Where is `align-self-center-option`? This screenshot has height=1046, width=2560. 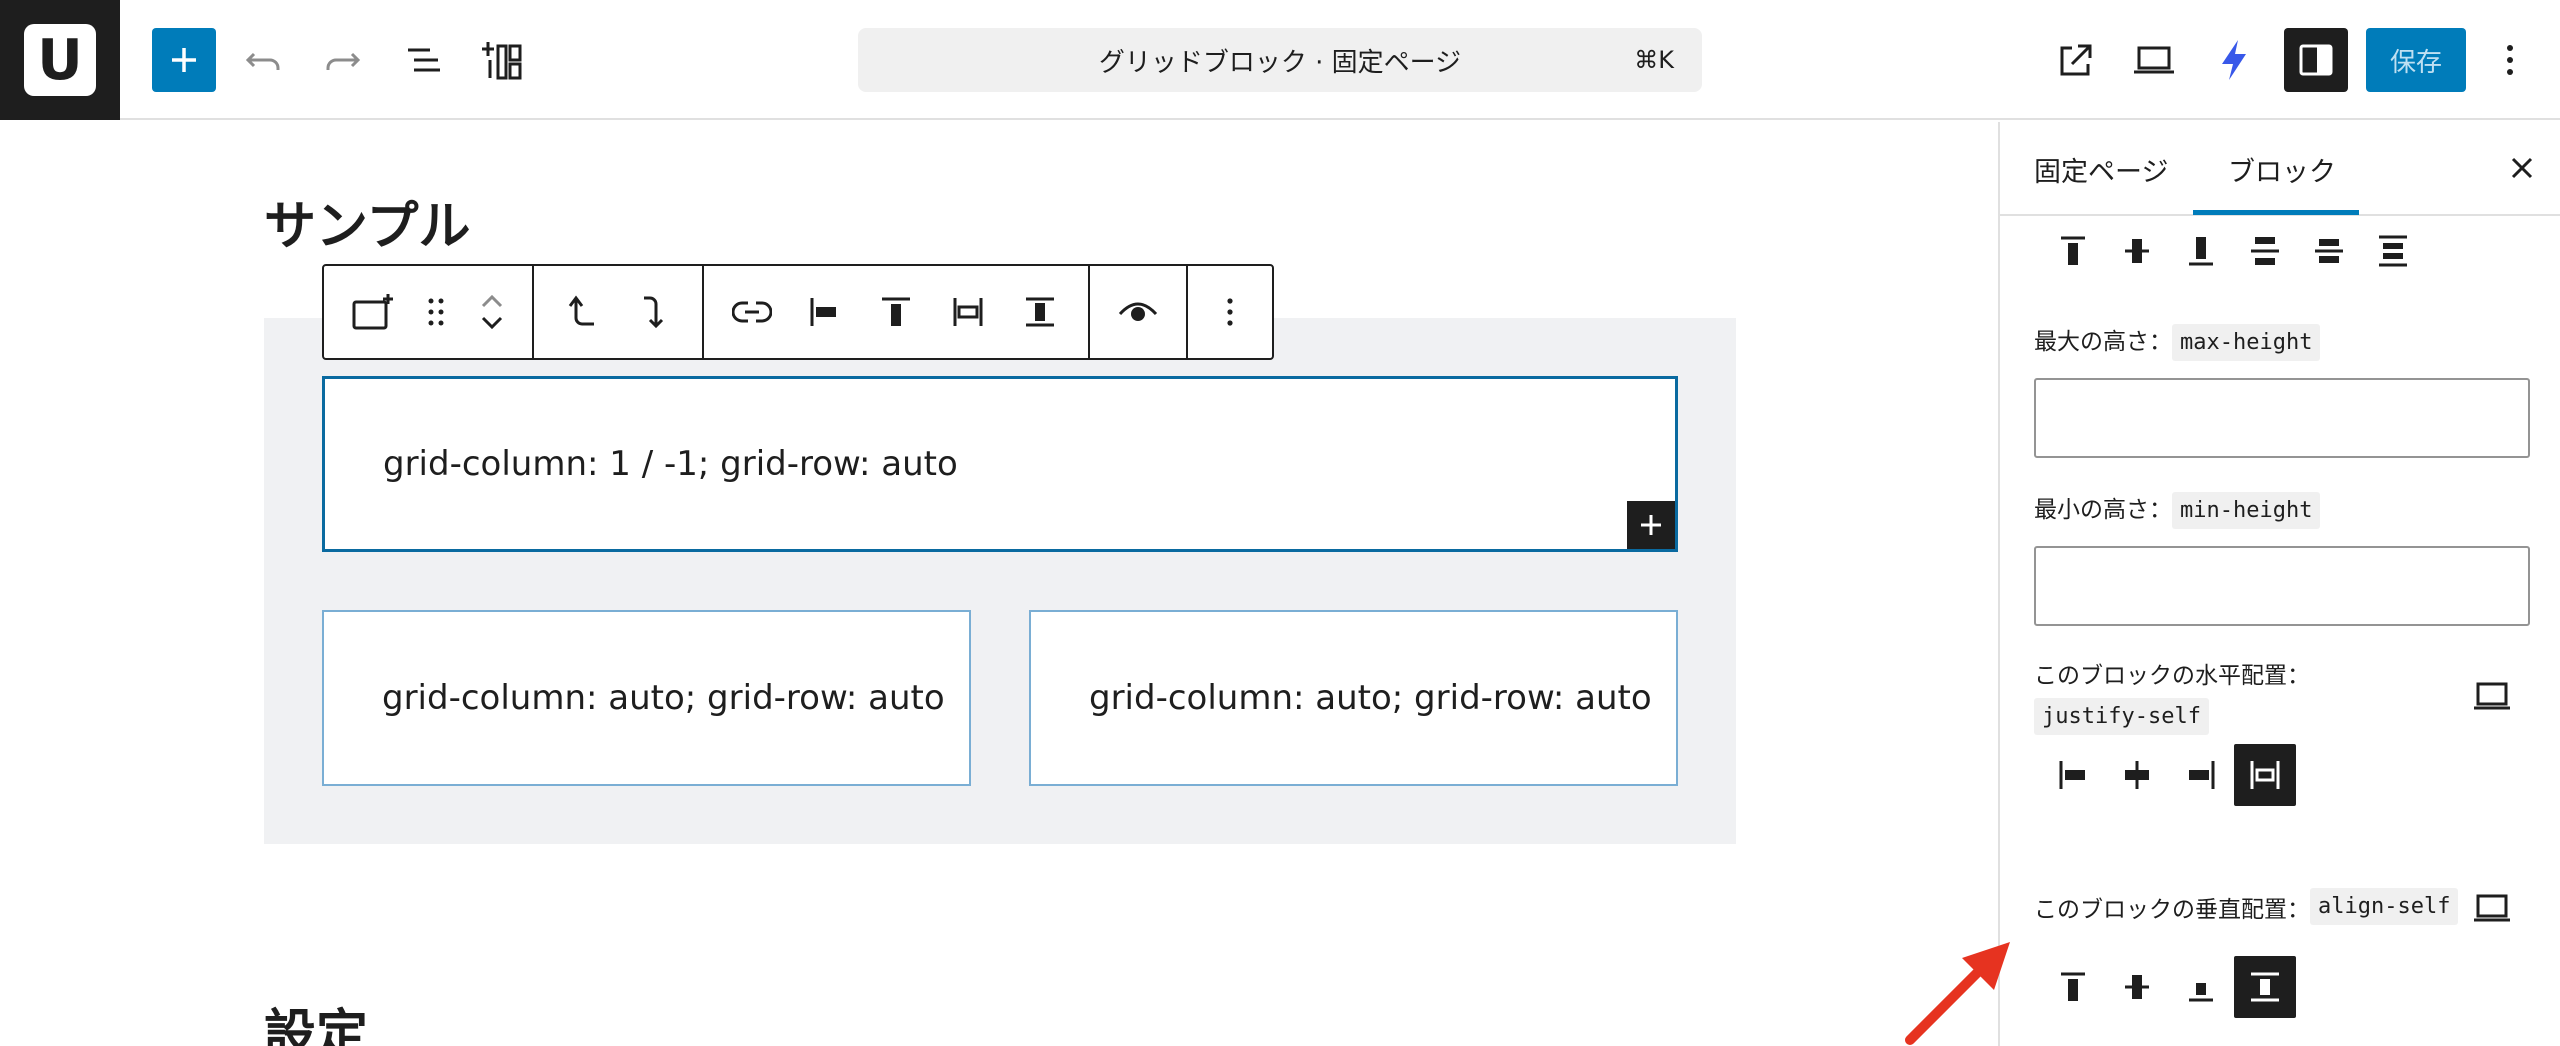 align-self-center-option is located at coordinates (2137, 987).